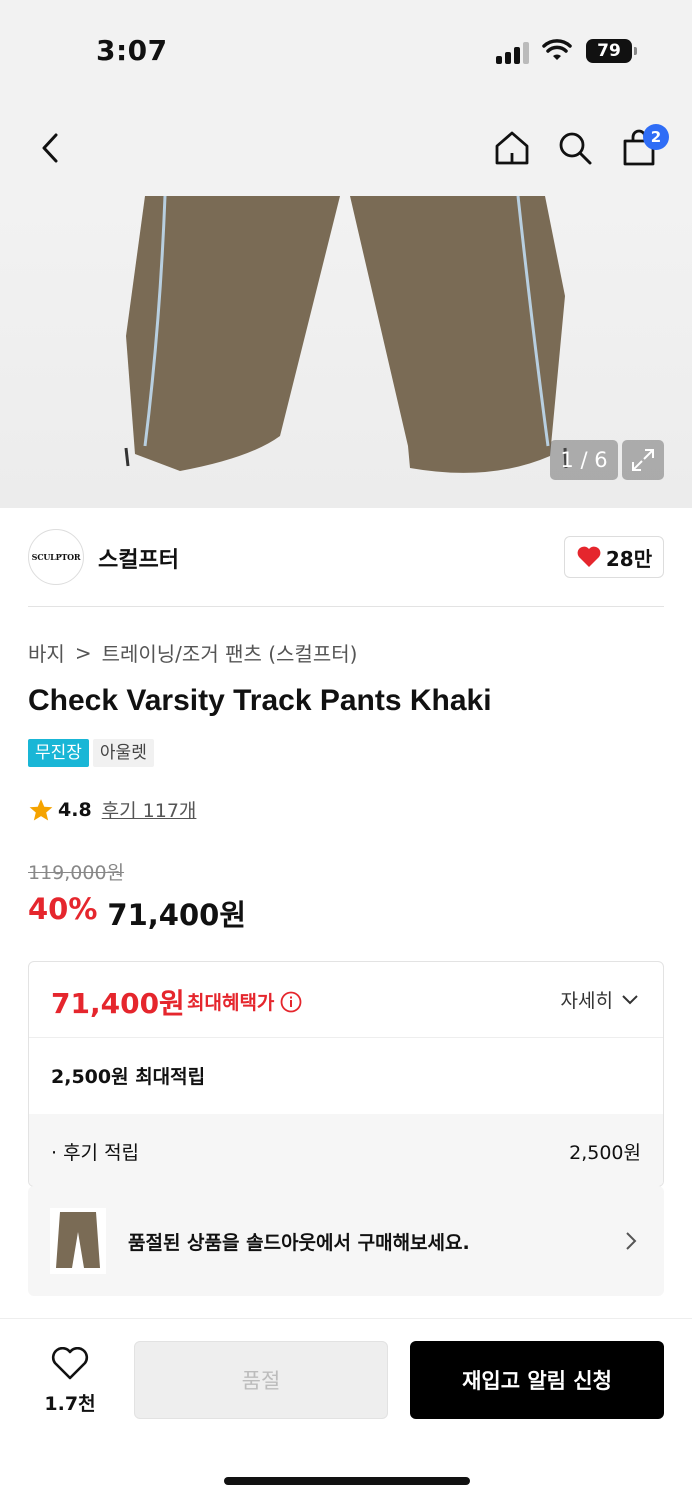 This screenshot has width=692, height=1500. What do you see at coordinates (138, 558) in the screenshot?
I see `brand-name: 스컬프터` at bounding box center [138, 558].